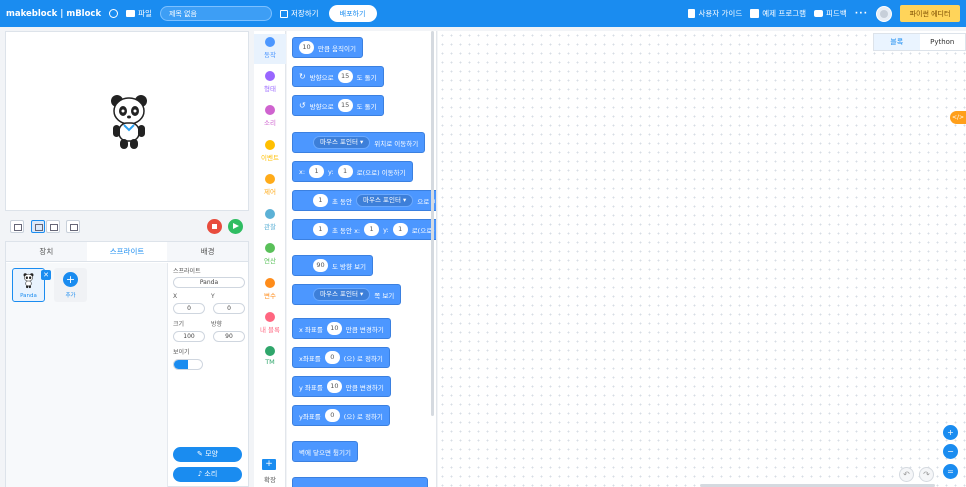 This screenshot has width=966, height=487. Describe the element at coordinates (432, 223) in the screenshot. I see `palette-scrollbar` at that location.